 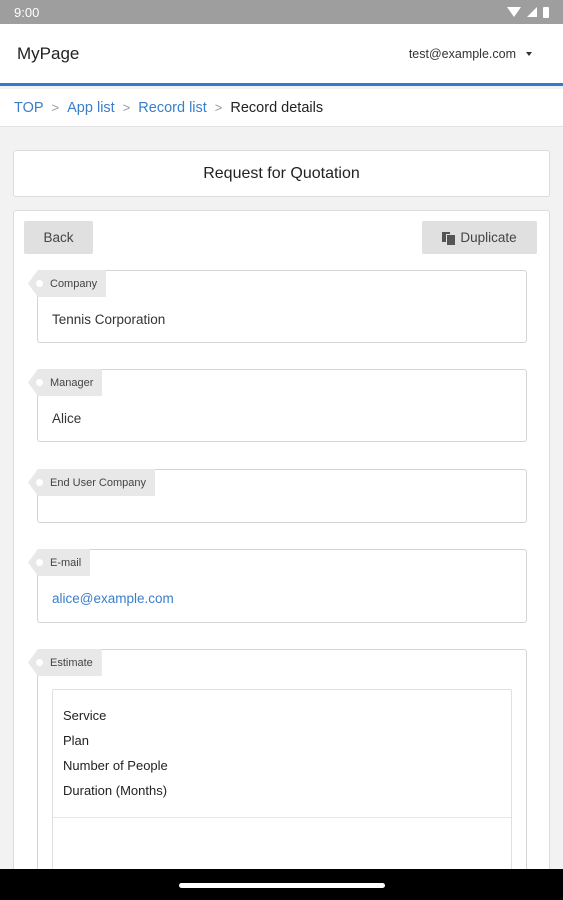 What do you see at coordinates (74, 283) in the screenshot?
I see `company-label-text: Company` at bounding box center [74, 283].